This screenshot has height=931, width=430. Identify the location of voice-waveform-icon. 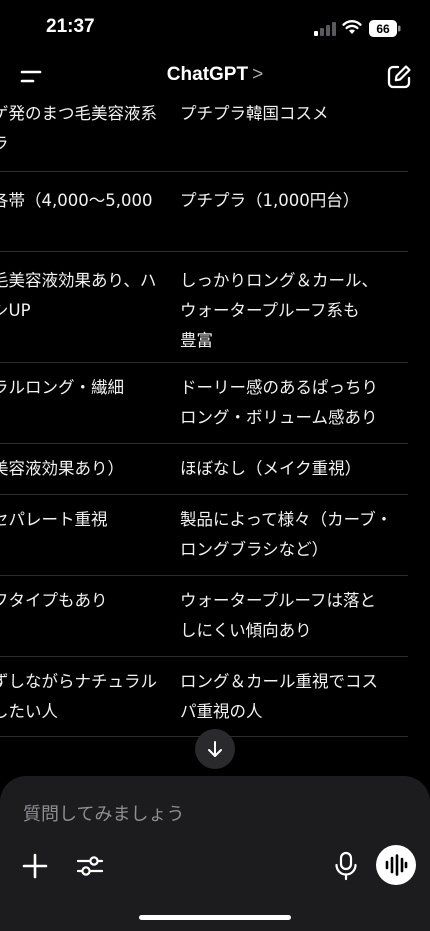
(396, 865).